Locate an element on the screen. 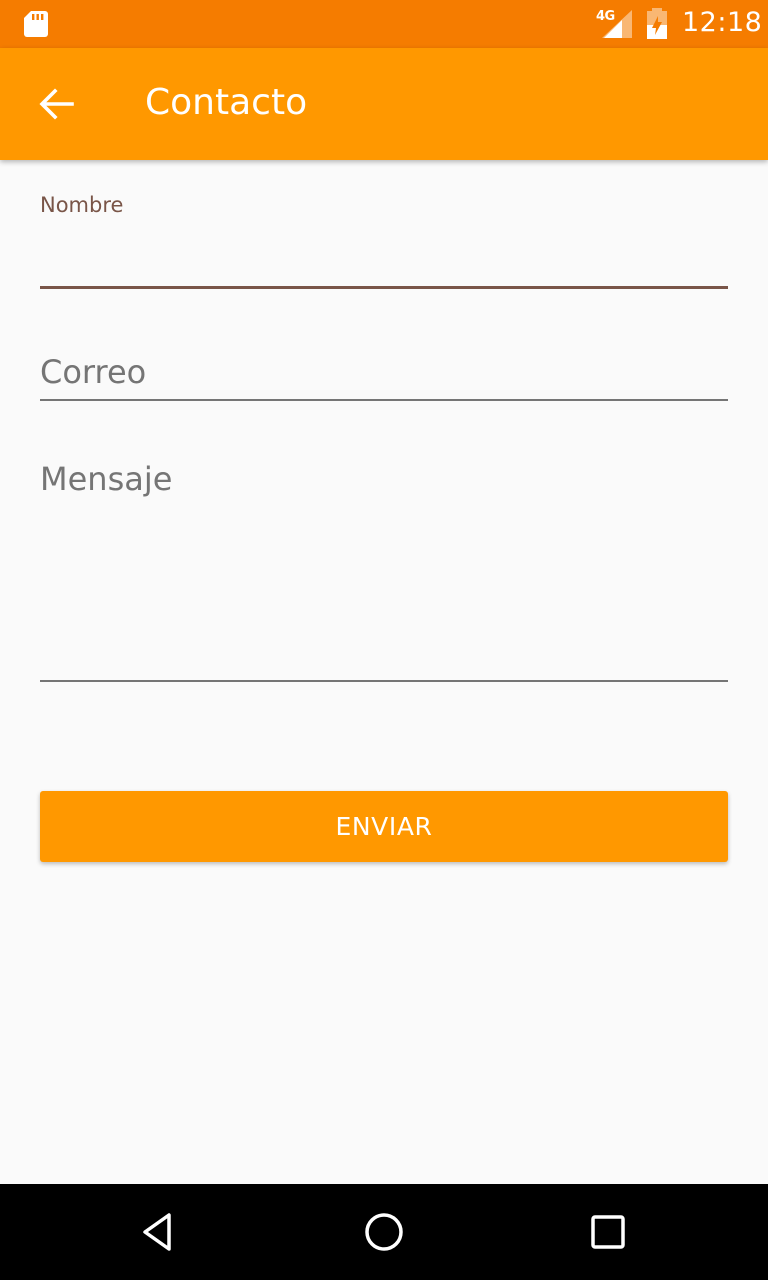 The width and height of the screenshot is (768, 1280). nombre-label: Nombre is located at coordinates (82, 205).